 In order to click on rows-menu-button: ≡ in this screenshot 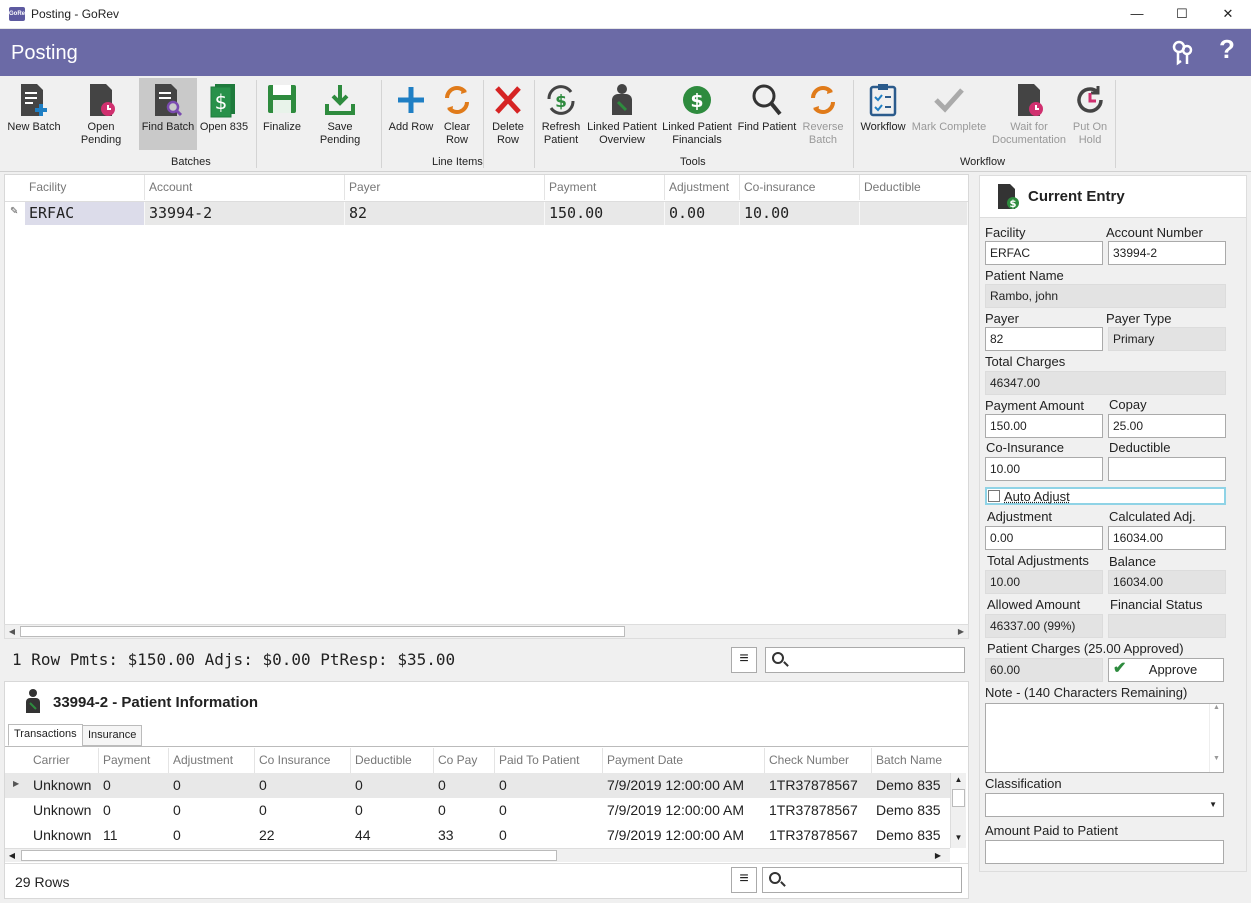, I will do `click(744, 880)`.